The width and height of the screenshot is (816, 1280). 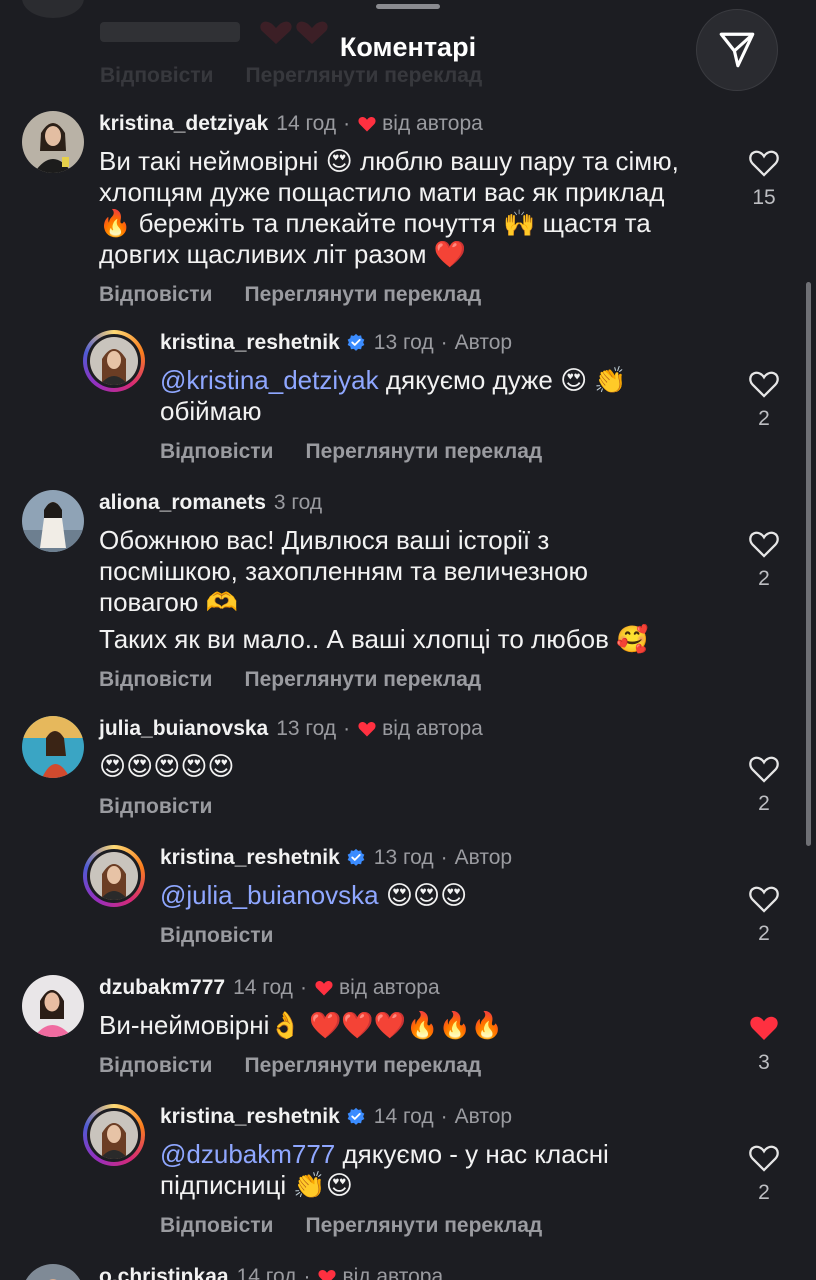 I want to click on share-button, so click(x=737, y=50).